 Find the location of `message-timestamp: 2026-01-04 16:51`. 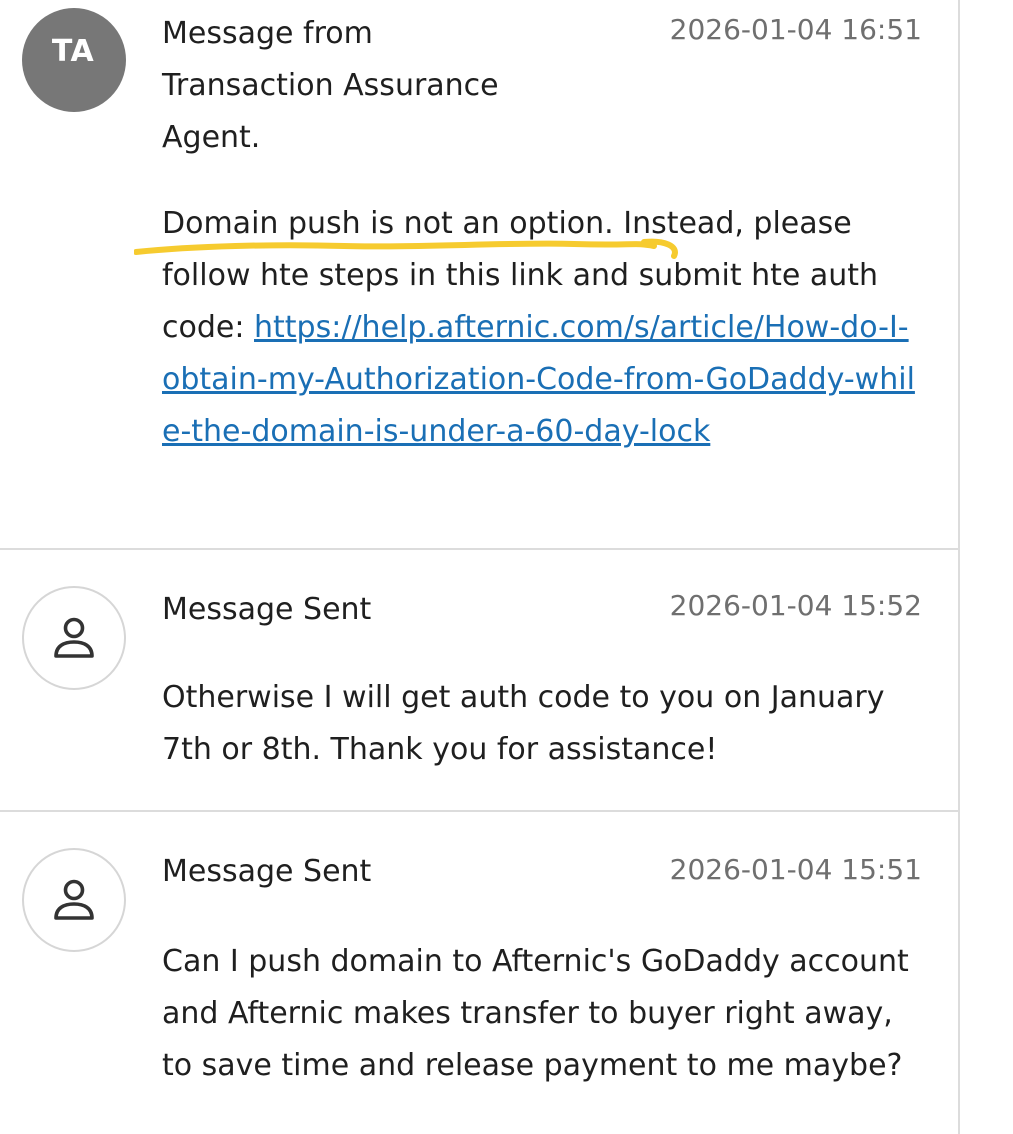

message-timestamp: 2026-01-04 16:51 is located at coordinates (795, 29).